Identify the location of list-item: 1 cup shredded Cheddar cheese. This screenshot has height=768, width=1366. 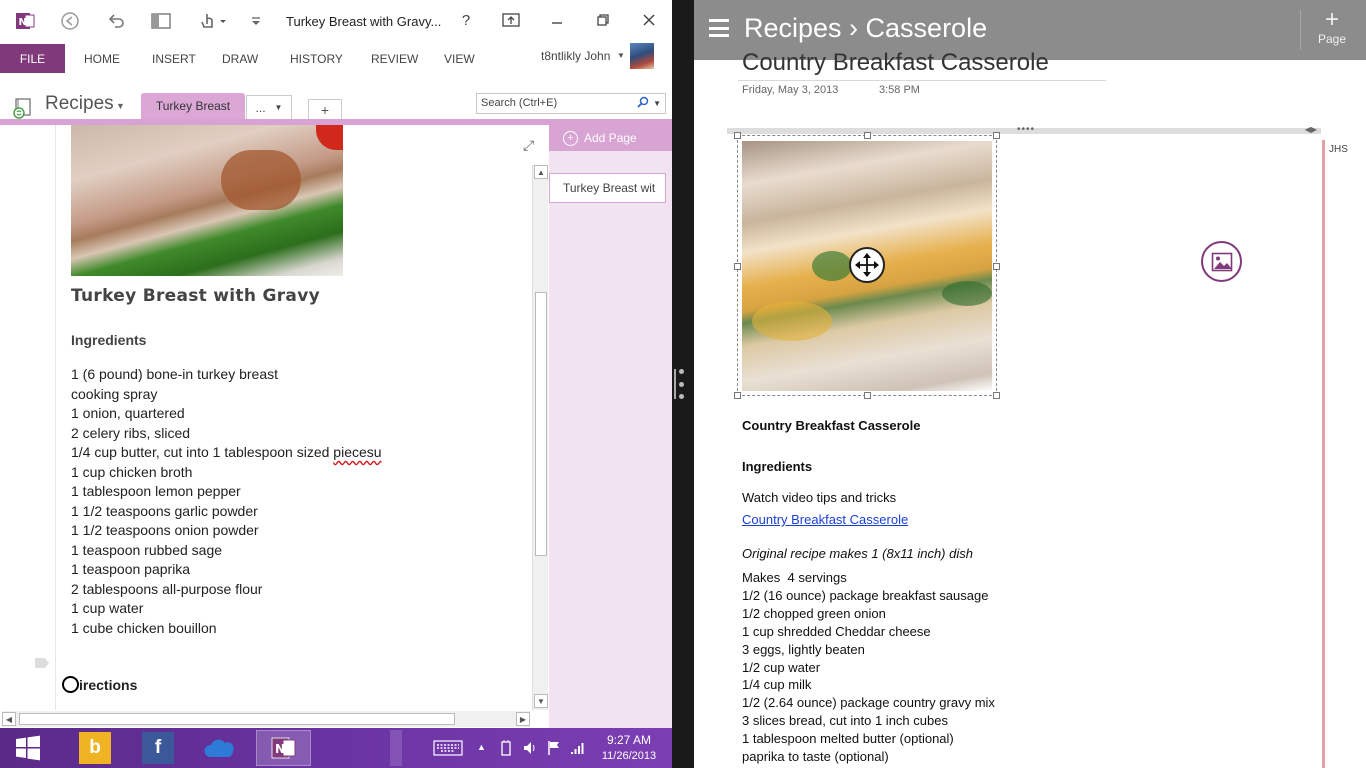
(836, 631).